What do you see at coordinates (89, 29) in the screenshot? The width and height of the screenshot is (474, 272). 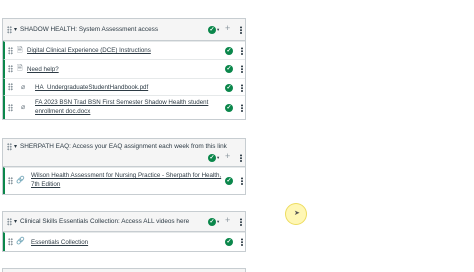 I see `module-title: SHADOW HEALTH: System Assessment access` at bounding box center [89, 29].